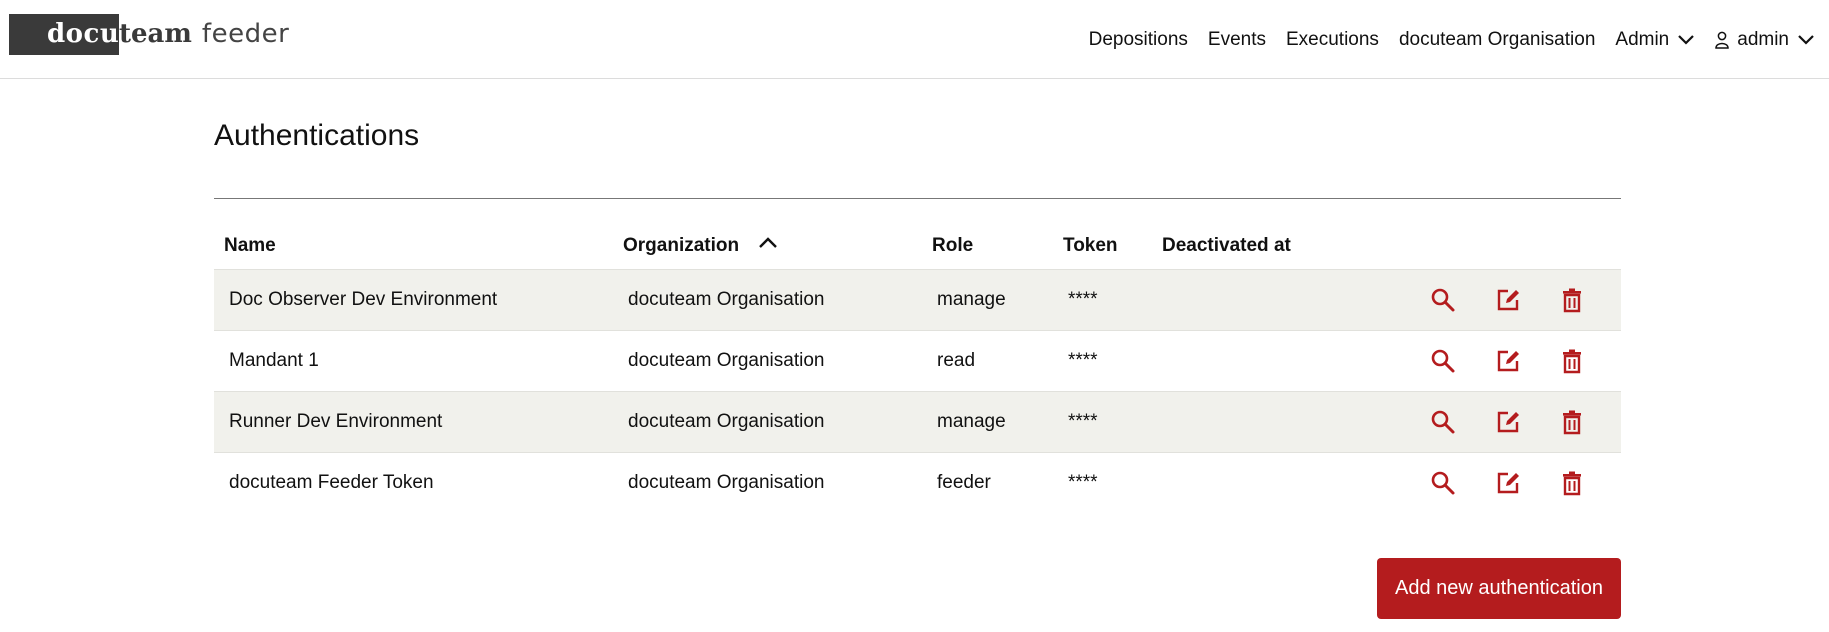 This screenshot has height=632, width=1829. Describe the element at coordinates (1090, 246) in the screenshot. I see `column-header-token-label: Token` at that location.